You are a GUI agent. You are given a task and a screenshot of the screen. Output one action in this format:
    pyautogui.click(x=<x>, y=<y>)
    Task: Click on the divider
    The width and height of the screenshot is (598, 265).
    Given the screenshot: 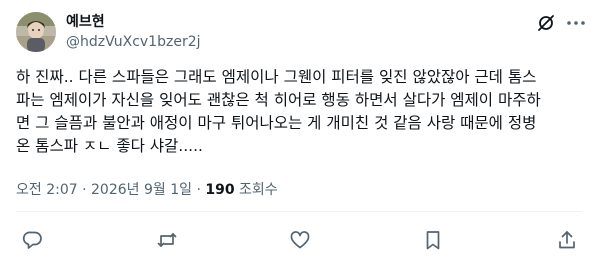 What is the action you would take?
    pyautogui.click(x=299, y=211)
    